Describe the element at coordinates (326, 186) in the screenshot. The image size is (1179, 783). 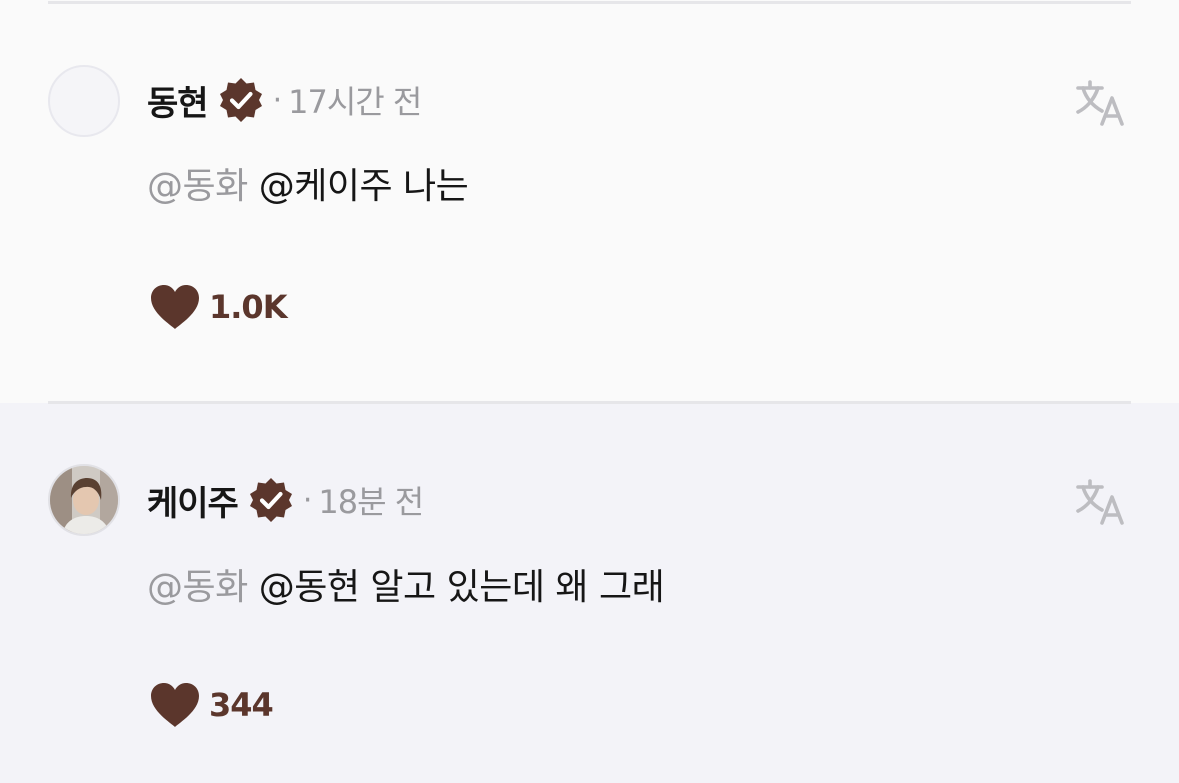
I see `mention-link: @케이주` at that location.